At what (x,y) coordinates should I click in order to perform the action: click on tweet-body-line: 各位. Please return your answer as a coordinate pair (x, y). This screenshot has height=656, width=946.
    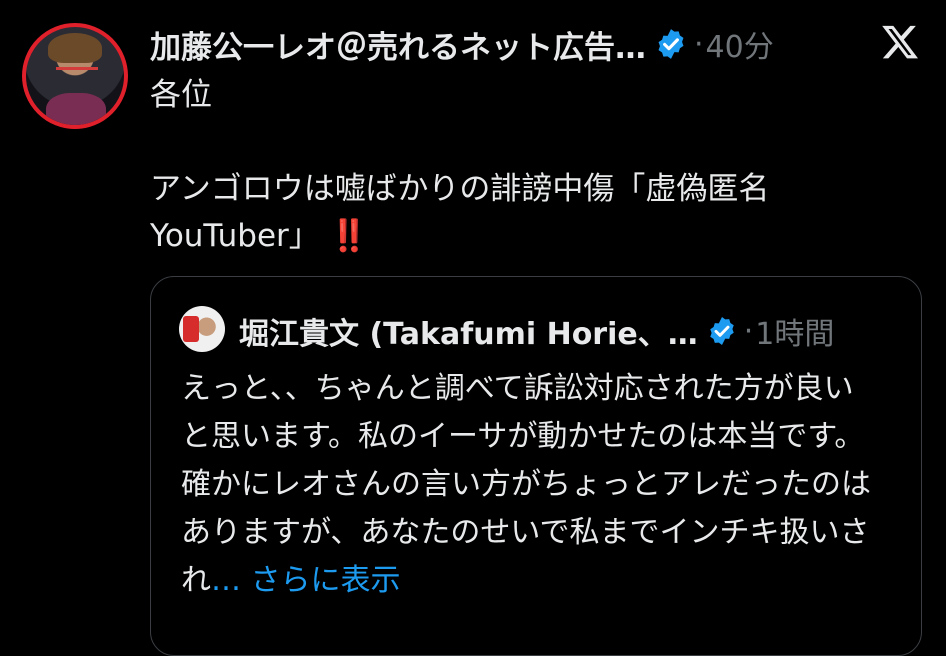
    Looking at the image, I should click on (181, 95).